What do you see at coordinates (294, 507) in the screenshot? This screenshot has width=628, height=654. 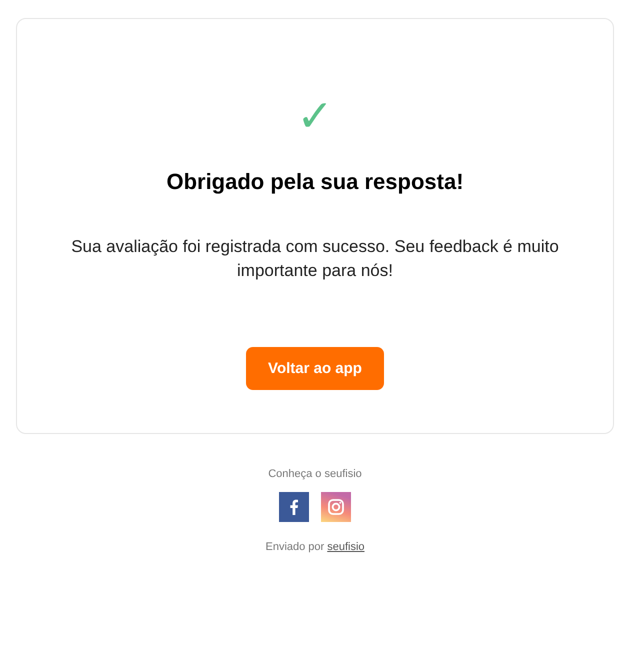 I see `facebook-icon` at bounding box center [294, 507].